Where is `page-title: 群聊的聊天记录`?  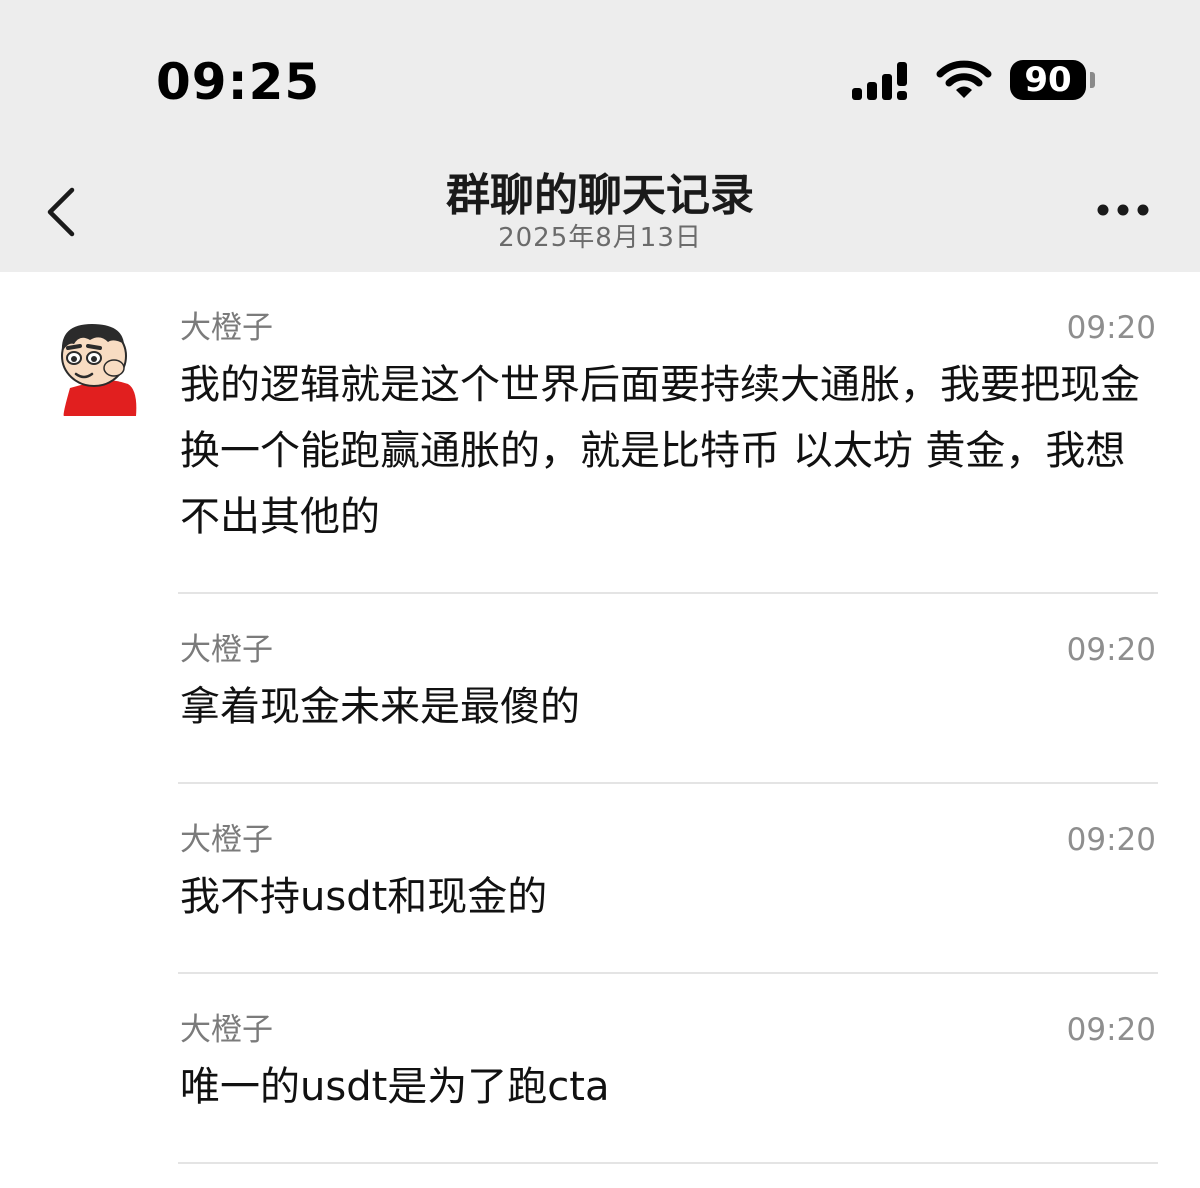 page-title: 群聊的聊天记录 is located at coordinates (600, 195).